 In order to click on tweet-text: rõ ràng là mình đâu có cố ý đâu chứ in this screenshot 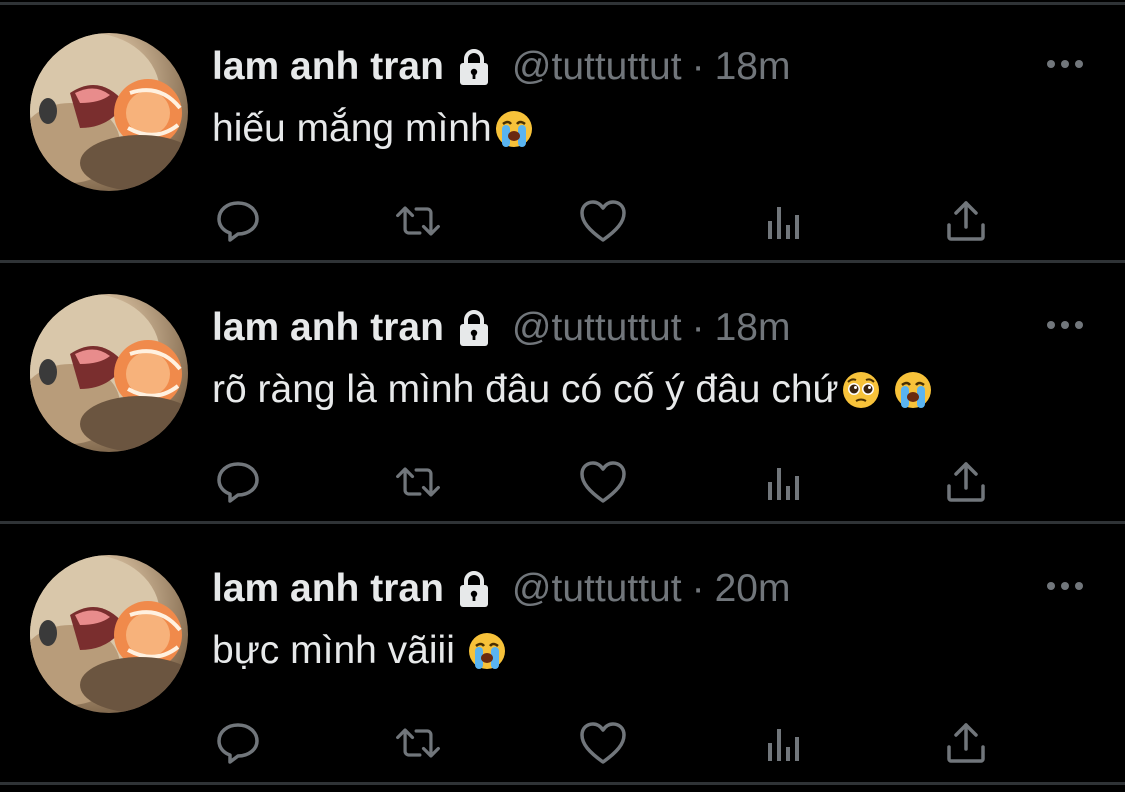, I will do `click(572, 390)`.